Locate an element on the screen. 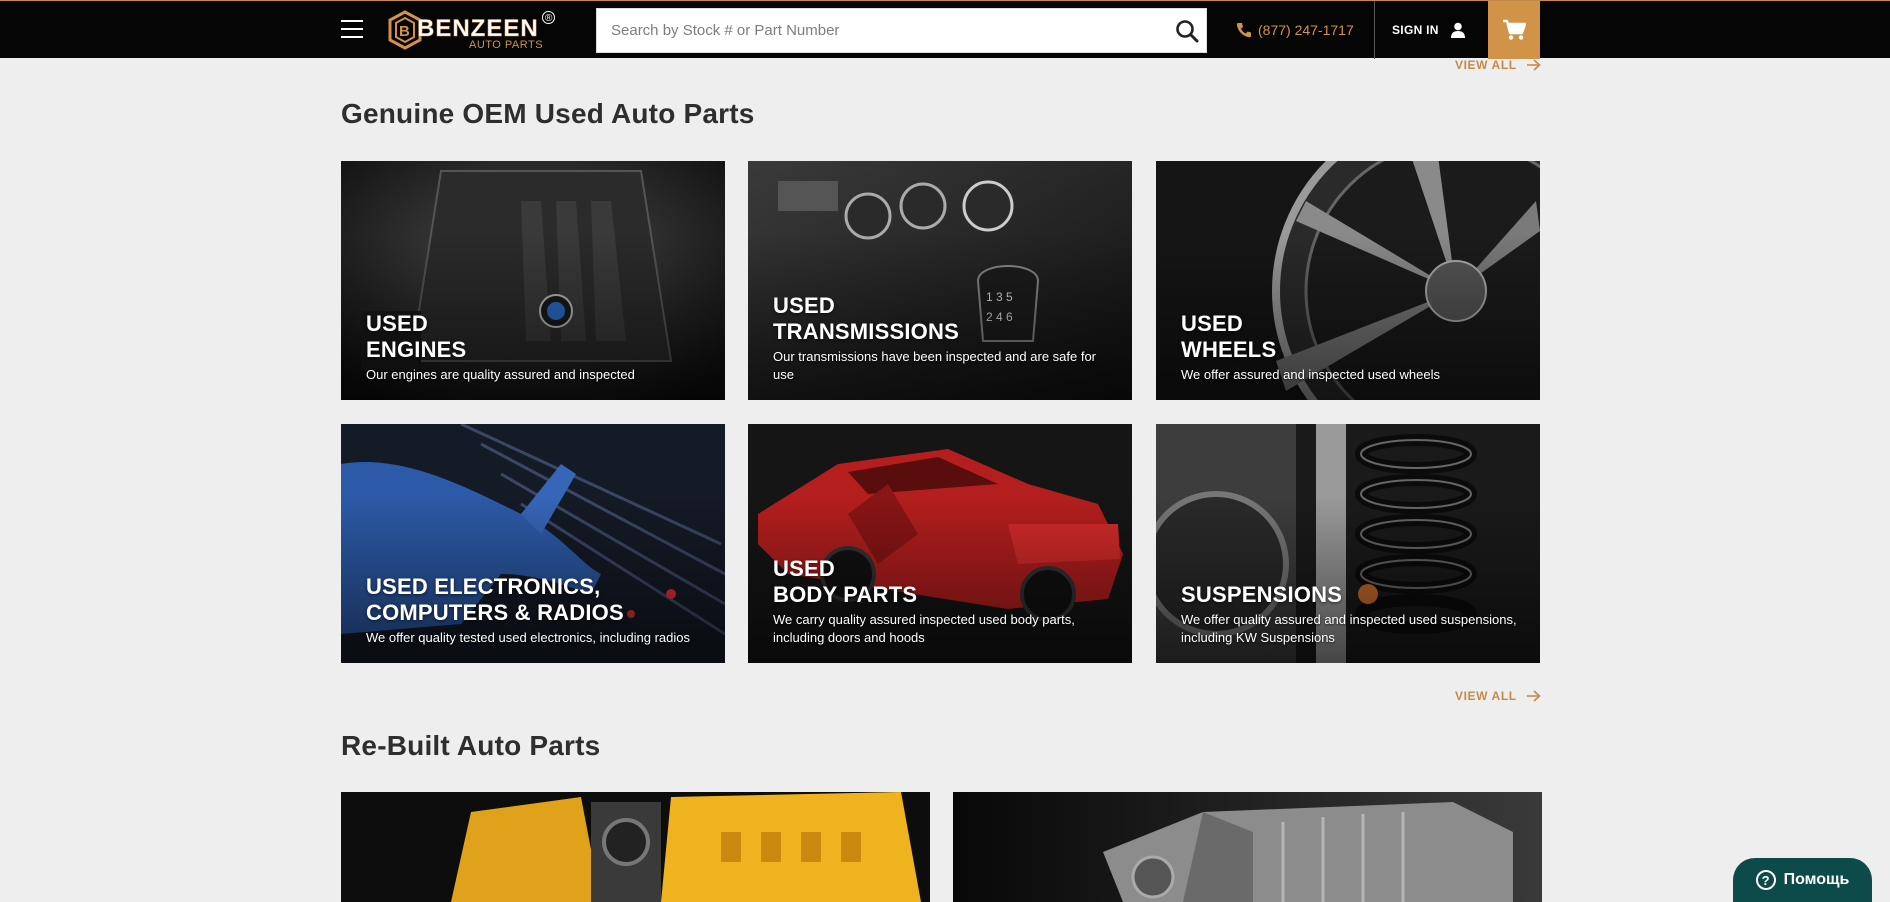 This screenshot has height=902, width=1890. rebuilt-engine-image is located at coordinates (635, 847).